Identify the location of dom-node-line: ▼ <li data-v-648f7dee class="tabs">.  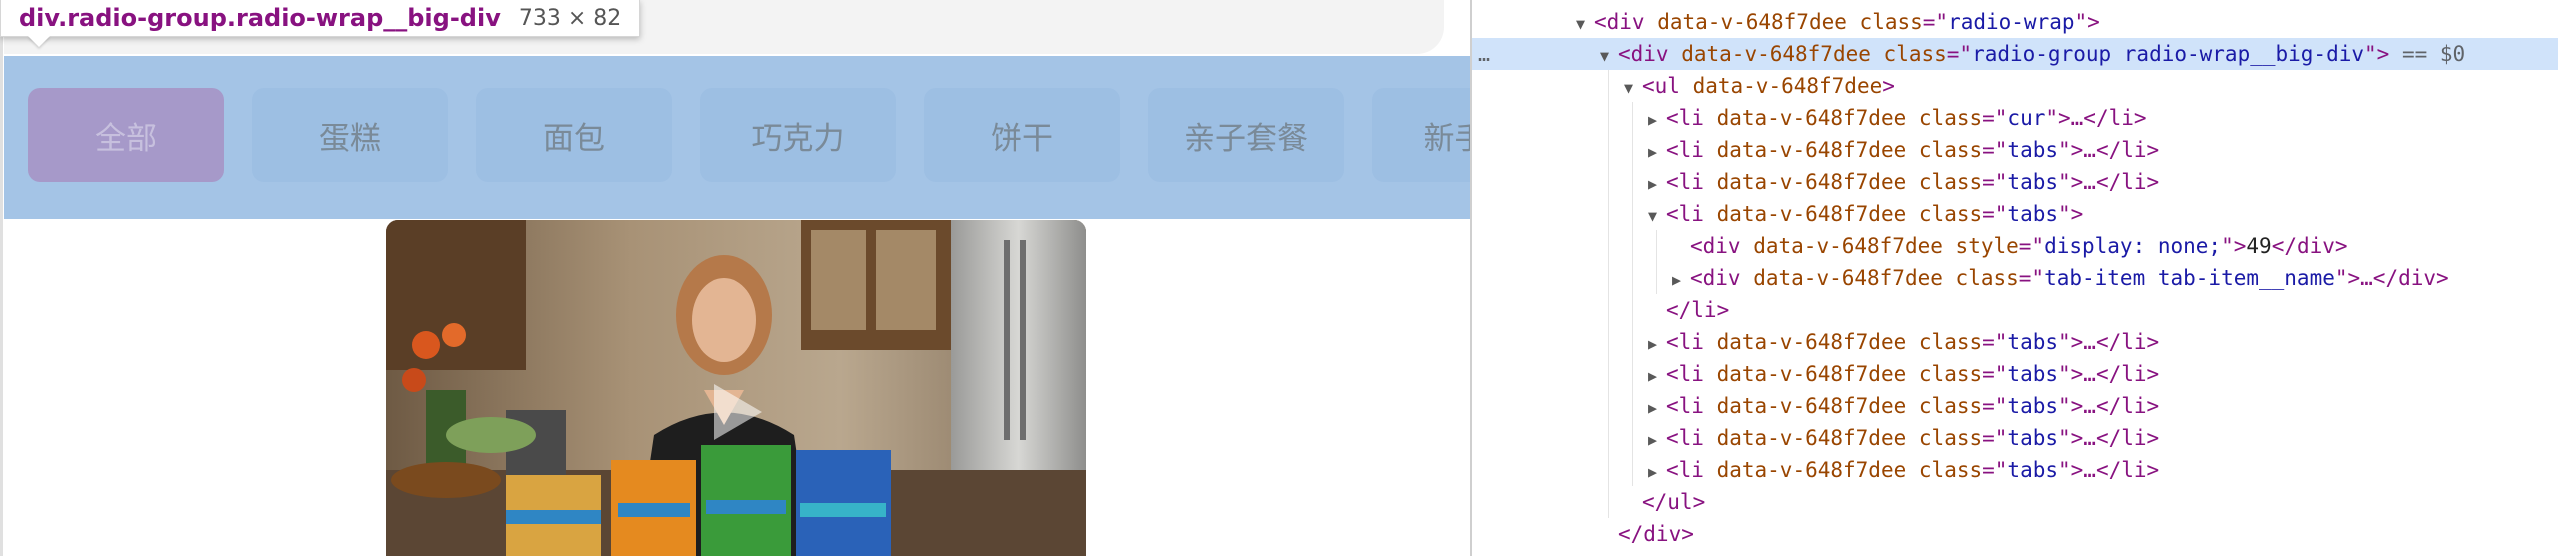
(2015, 214).